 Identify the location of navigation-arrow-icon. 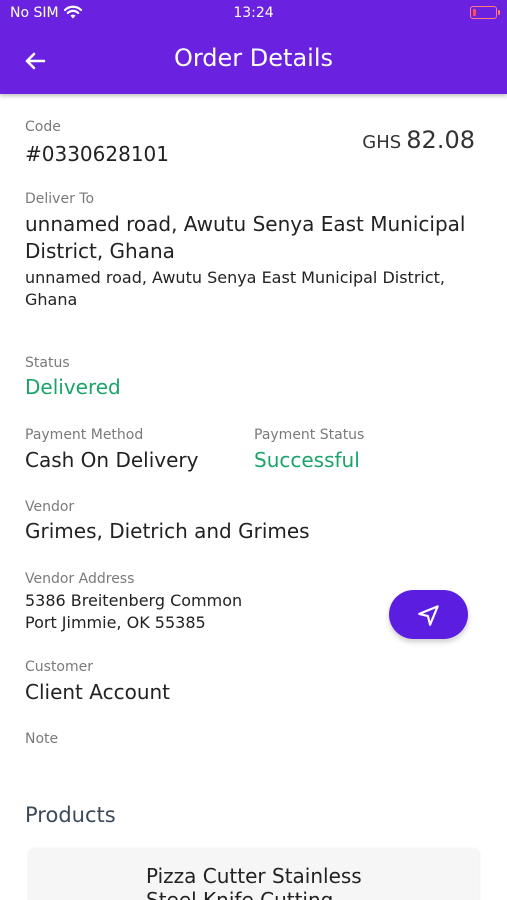
(428, 615).